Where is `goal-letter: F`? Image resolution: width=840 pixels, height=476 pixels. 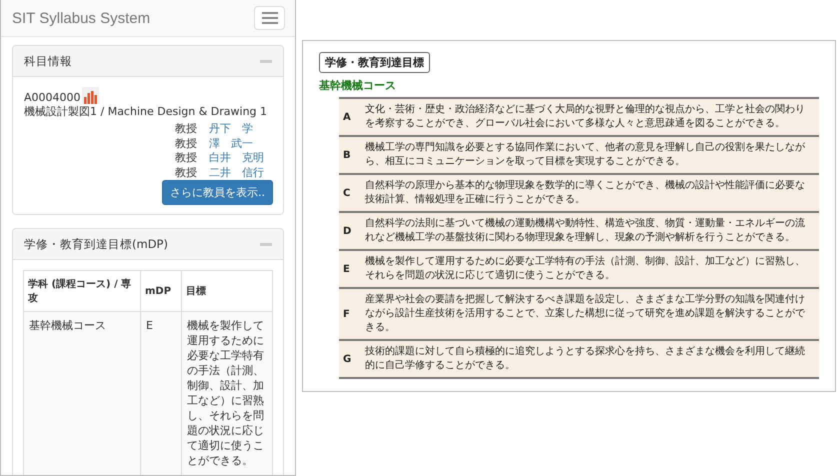 goal-letter: F is located at coordinates (347, 314).